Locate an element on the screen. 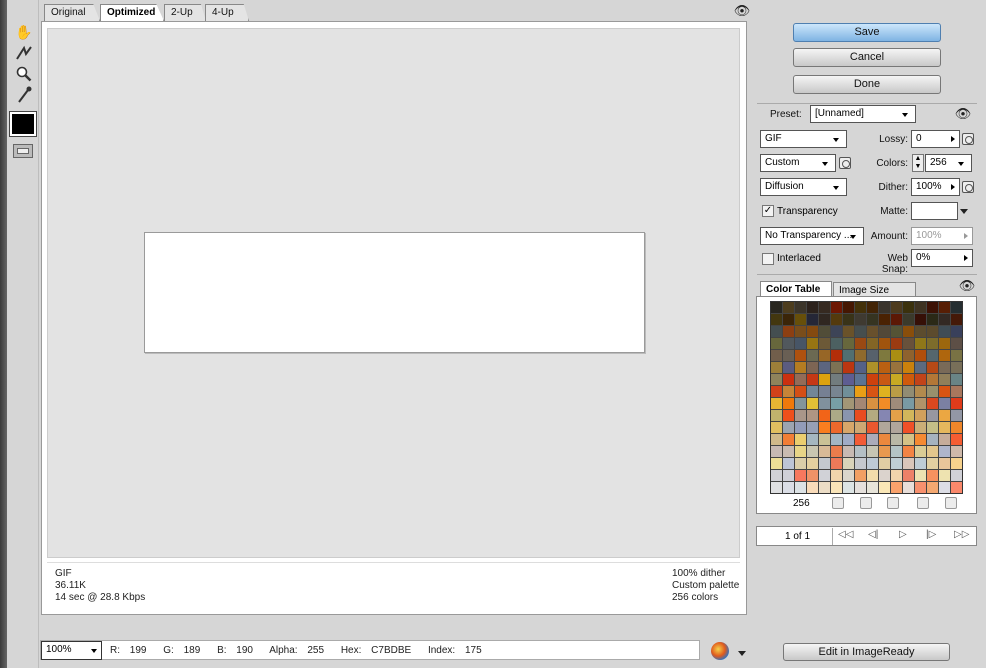  preview-image is located at coordinates (394, 292).